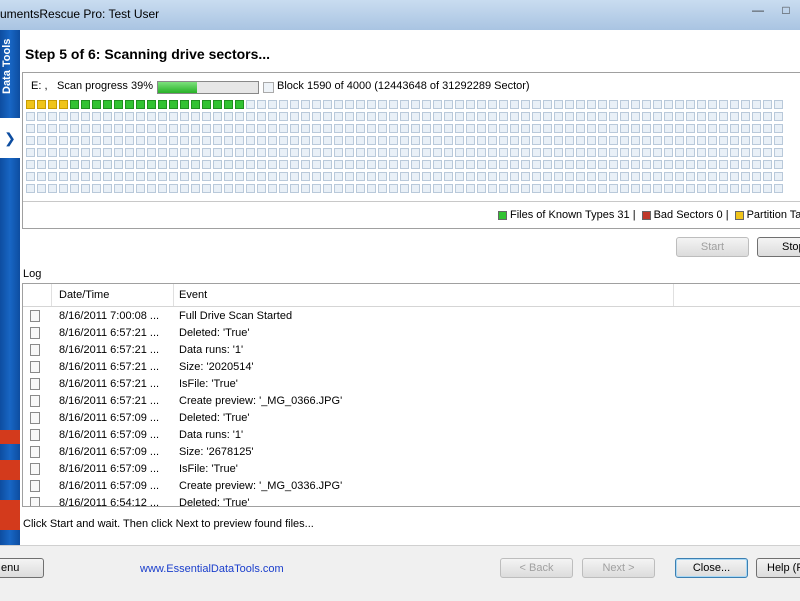  I want to click on log-row: 8/16/2011 6:57:09 ... Deleted: 'True', so click(411, 418).